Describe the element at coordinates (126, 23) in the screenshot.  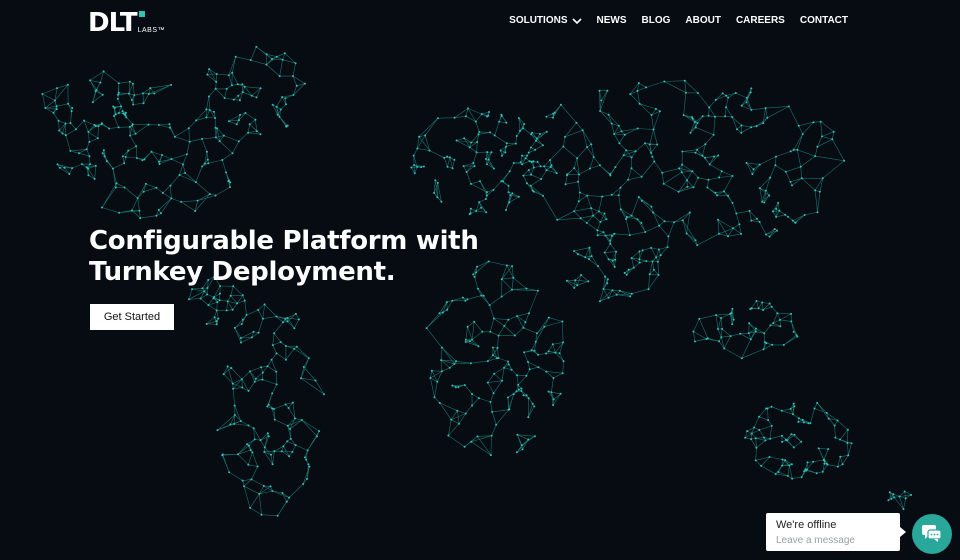
I see `site-logo: DLT LABS™` at that location.